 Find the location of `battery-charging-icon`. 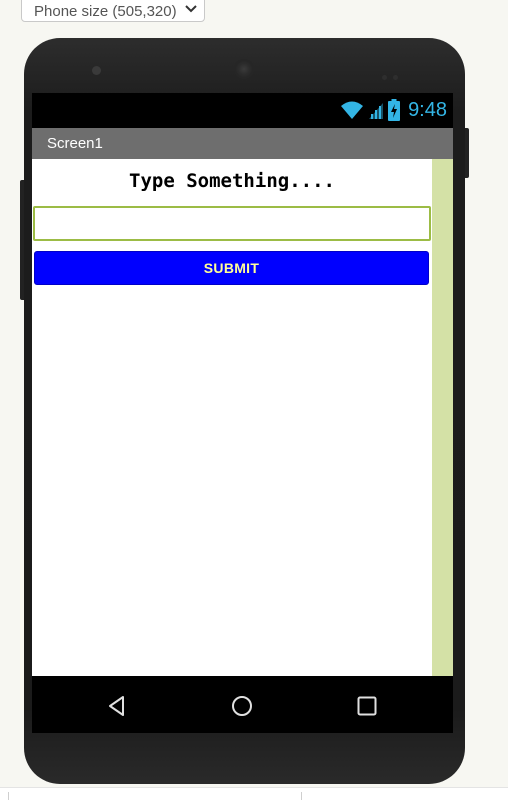

battery-charging-icon is located at coordinates (394, 110).